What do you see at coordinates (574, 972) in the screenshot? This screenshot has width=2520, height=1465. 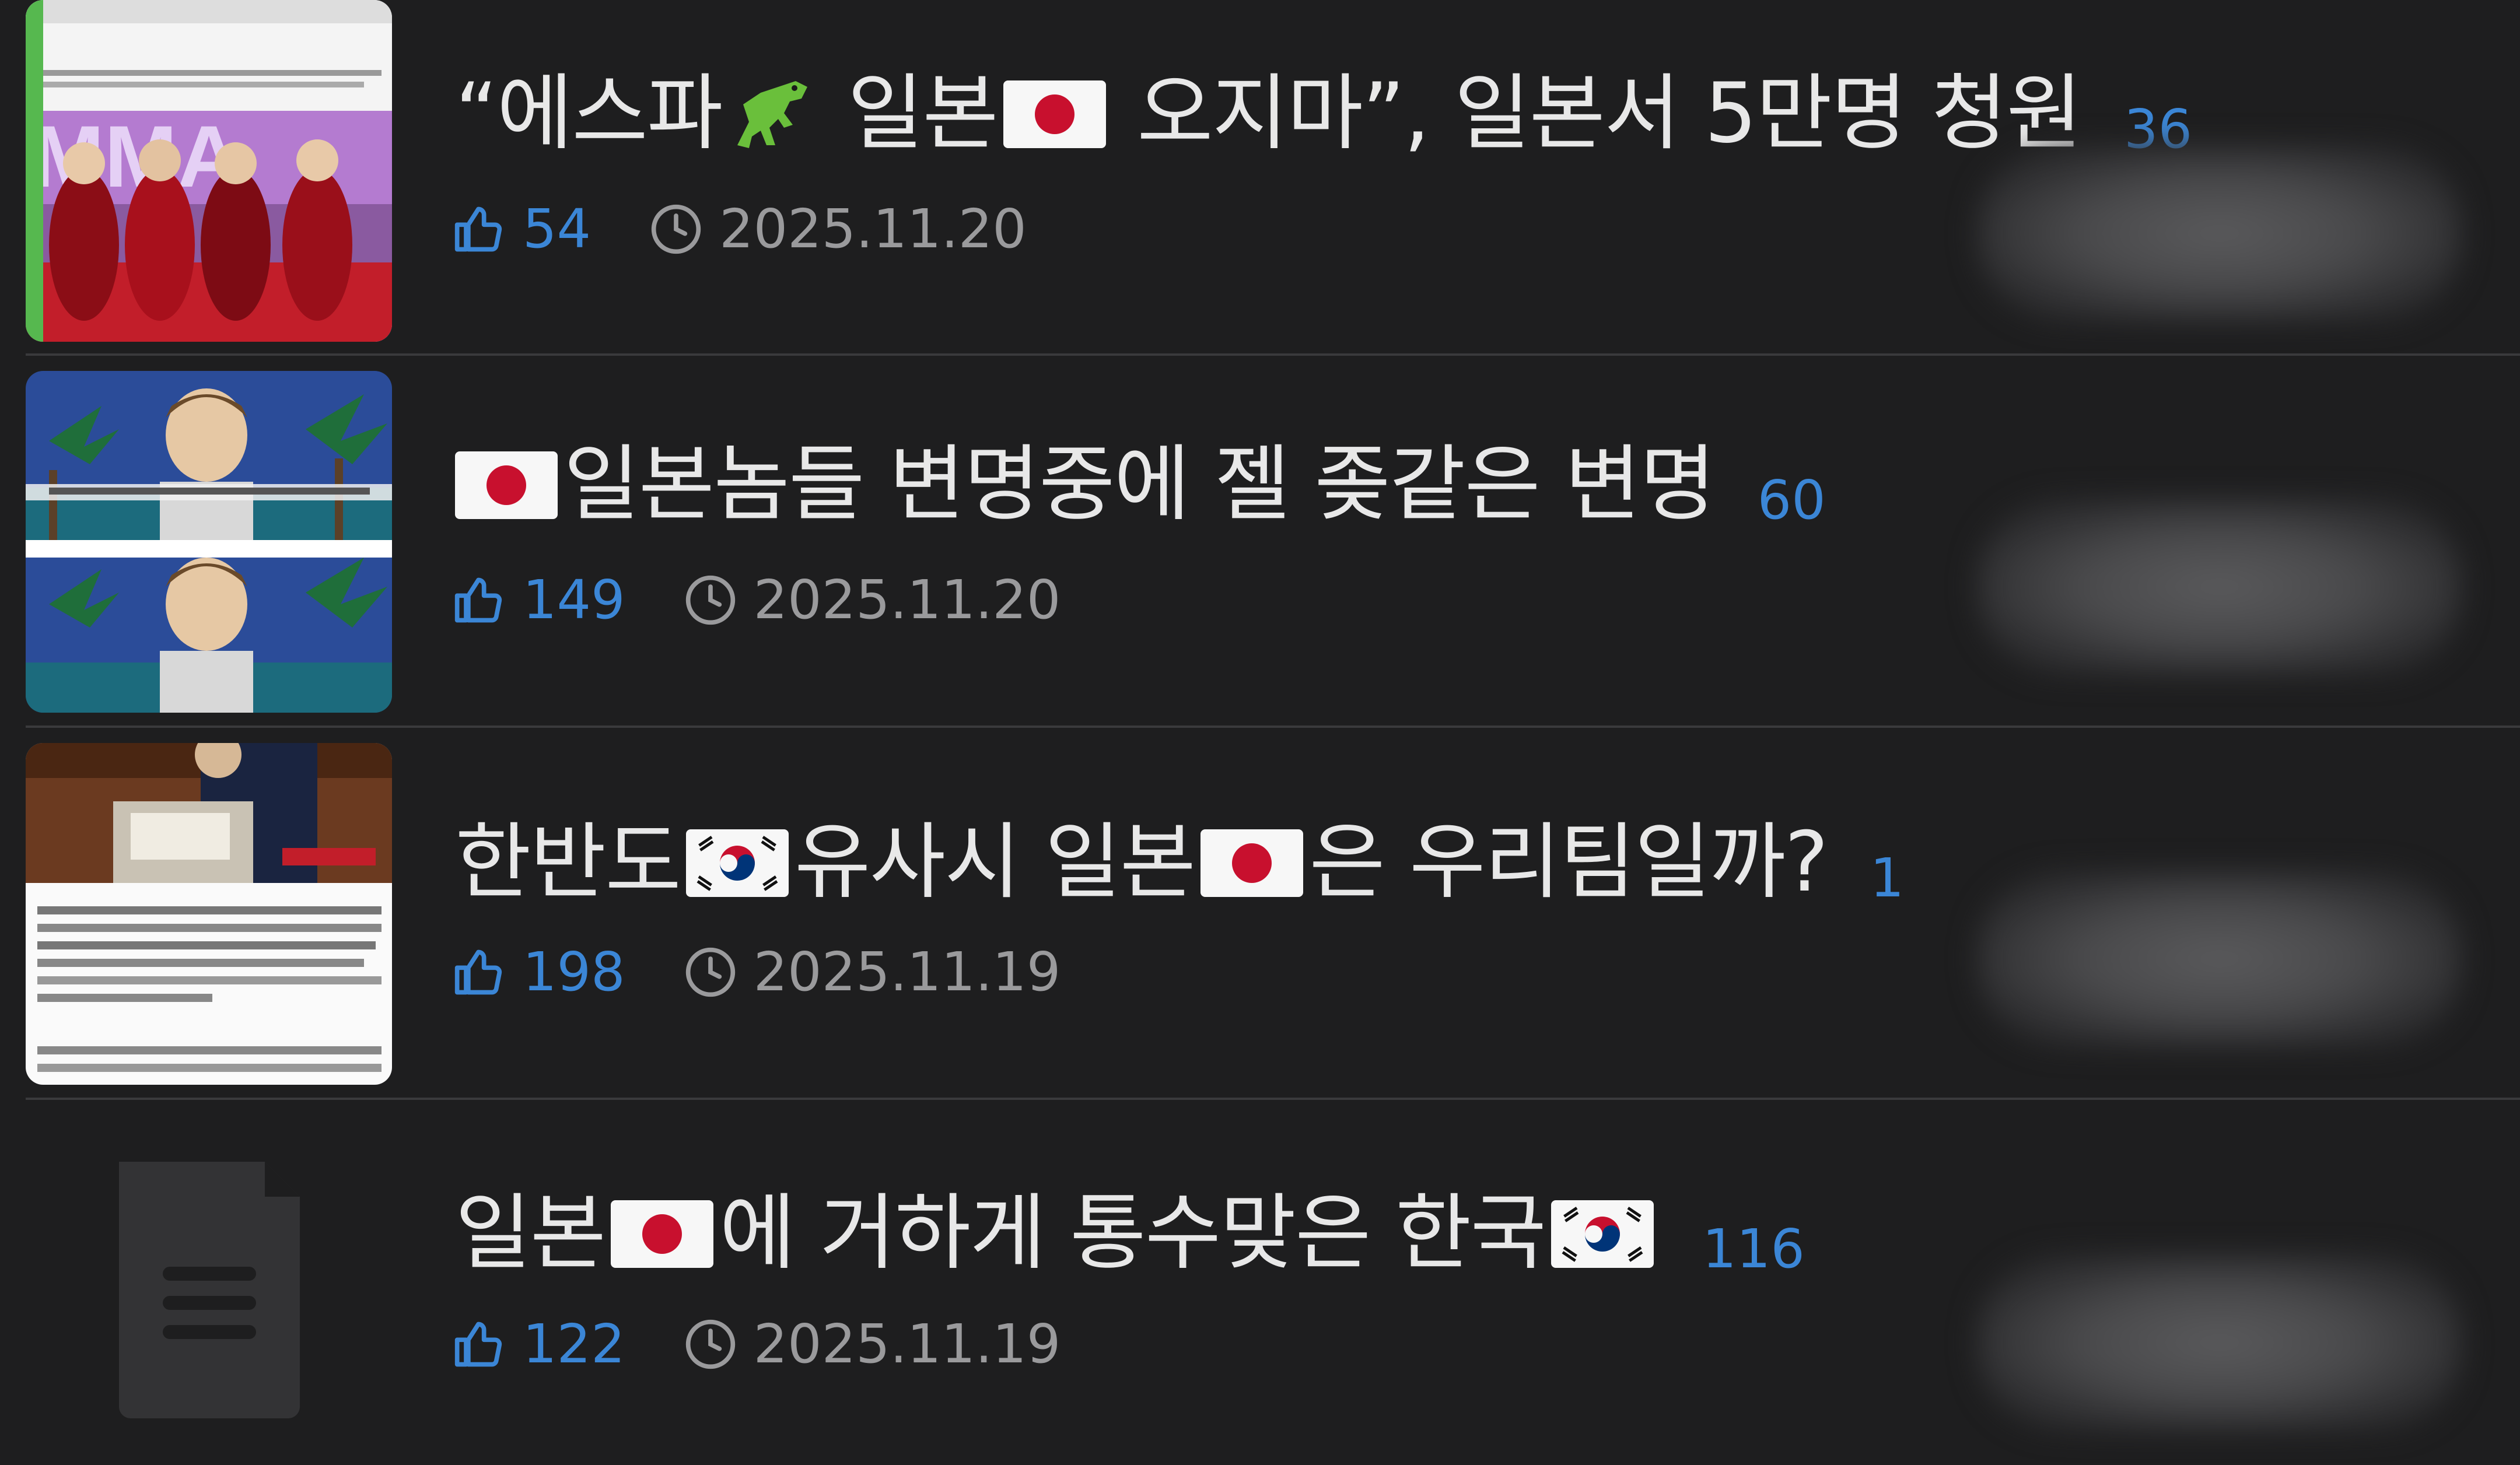 I see `like-count: 198` at bounding box center [574, 972].